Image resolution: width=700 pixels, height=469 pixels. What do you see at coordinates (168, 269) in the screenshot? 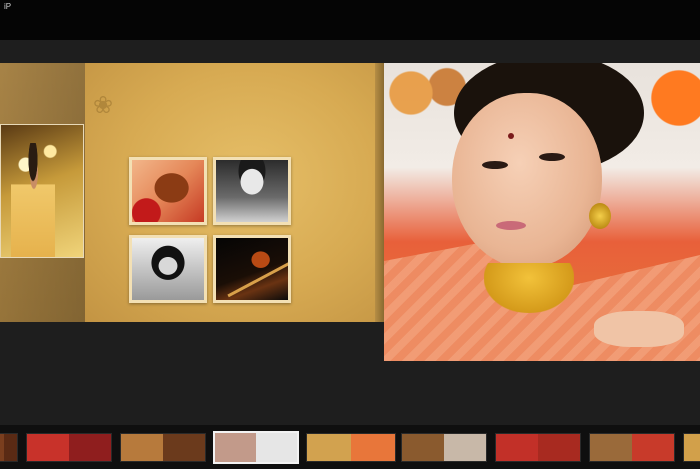
I see `bride-veil-photo` at bounding box center [168, 269].